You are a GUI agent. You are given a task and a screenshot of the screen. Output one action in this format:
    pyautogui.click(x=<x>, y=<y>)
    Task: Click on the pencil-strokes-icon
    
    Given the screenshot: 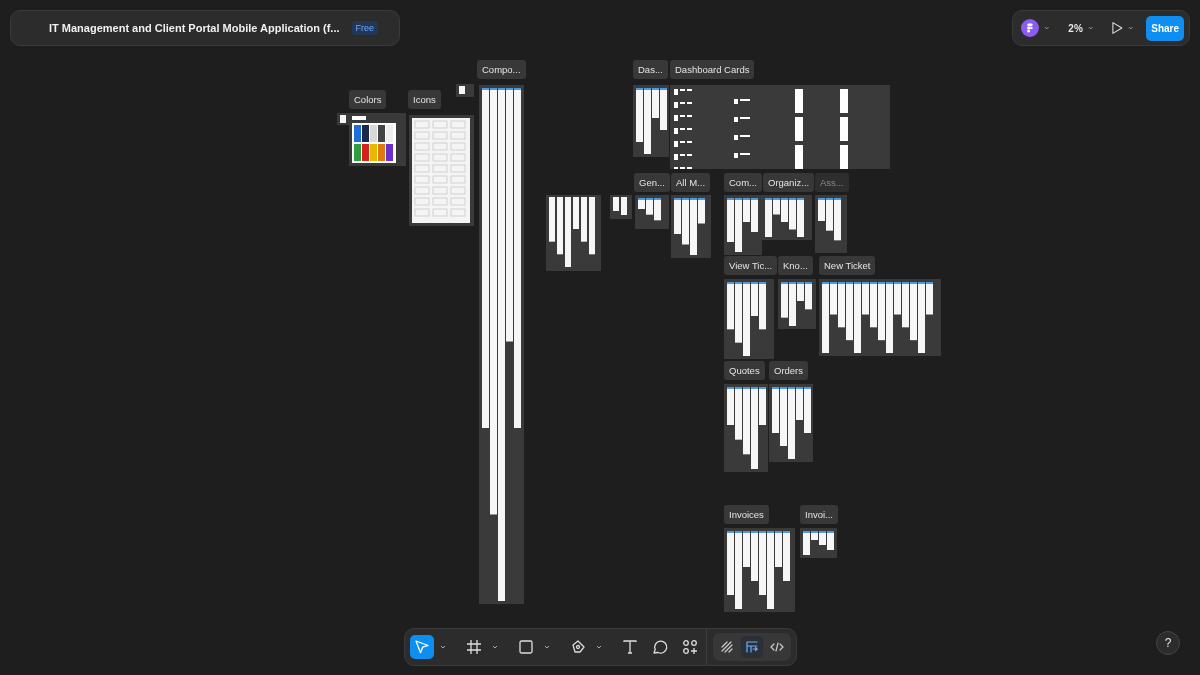 What is the action you would take?
    pyautogui.click(x=726, y=647)
    